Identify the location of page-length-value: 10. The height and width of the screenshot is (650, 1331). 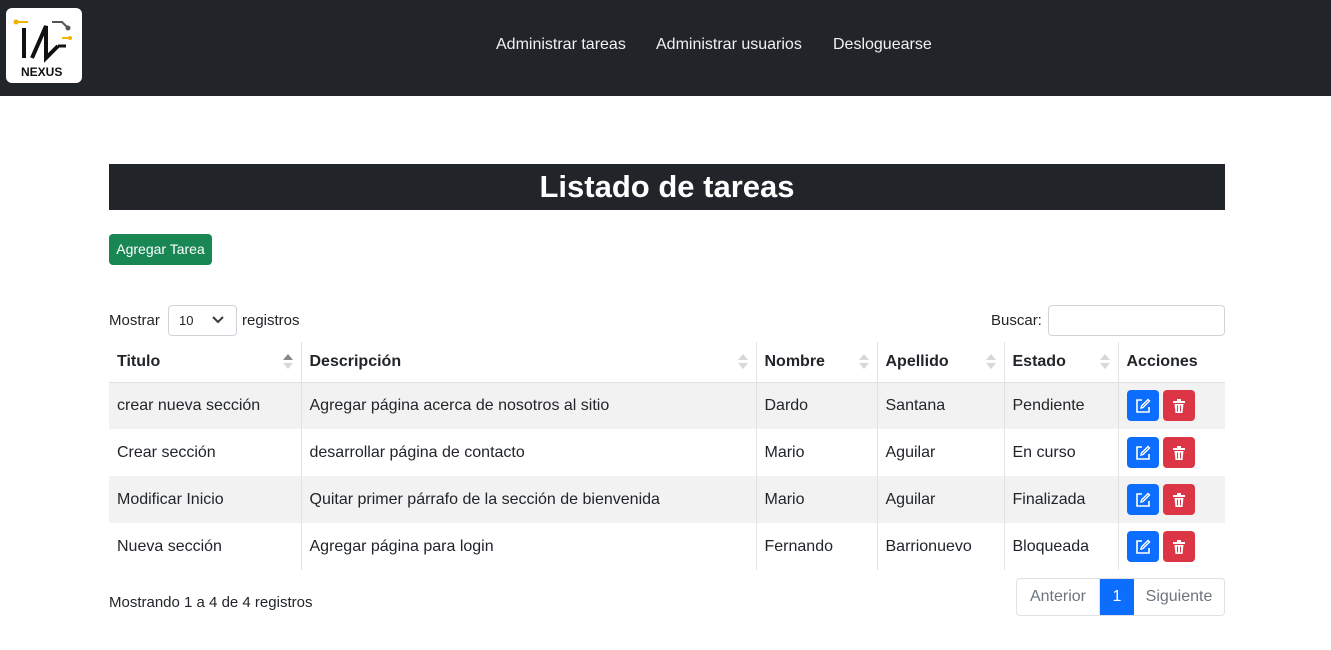
(186, 320).